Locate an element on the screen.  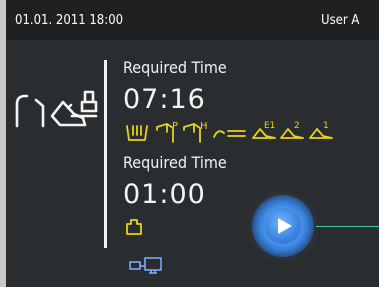
module-icon is located at coordinates (134, 227).